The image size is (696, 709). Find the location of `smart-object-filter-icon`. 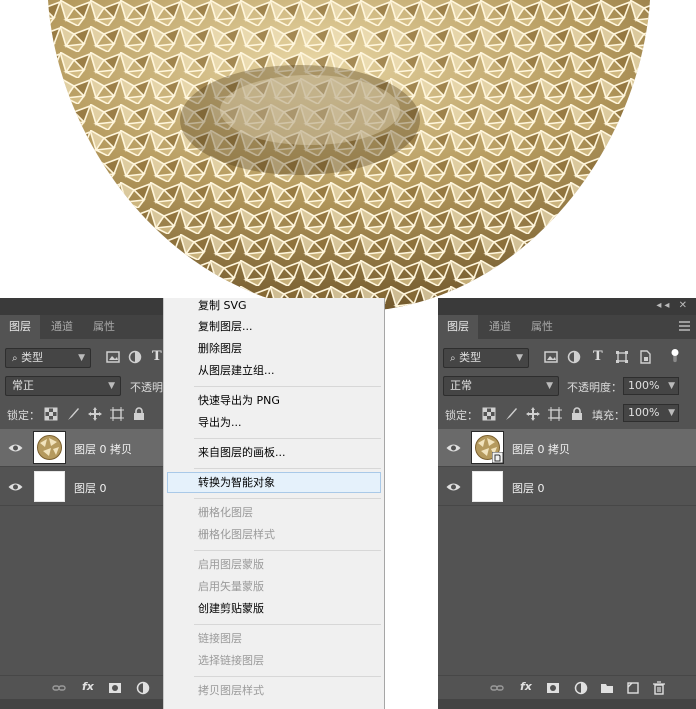

smart-object-filter-icon is located at coordinates (645, 357).